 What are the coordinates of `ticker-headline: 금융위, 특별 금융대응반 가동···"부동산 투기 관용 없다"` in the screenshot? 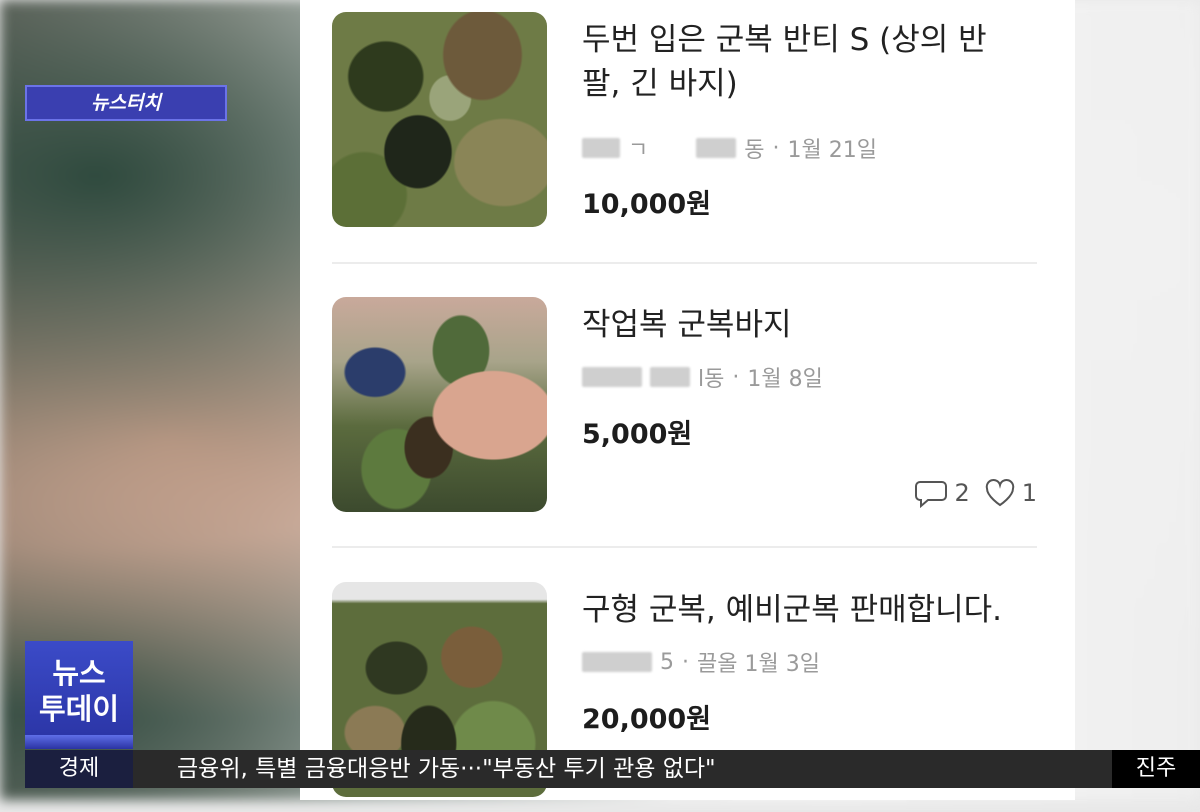 It's located at (446, 769).